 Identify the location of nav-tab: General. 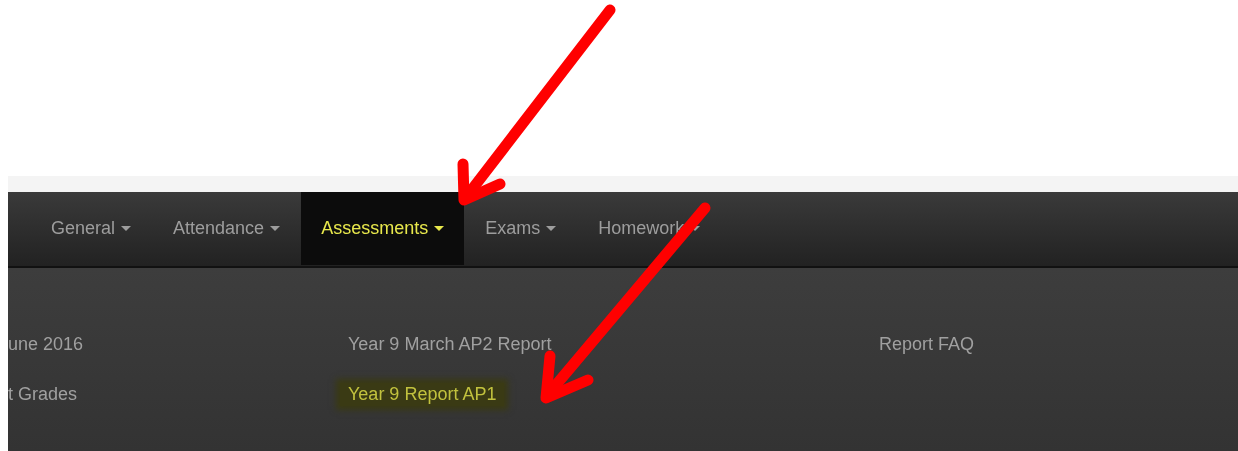
(91, 228).